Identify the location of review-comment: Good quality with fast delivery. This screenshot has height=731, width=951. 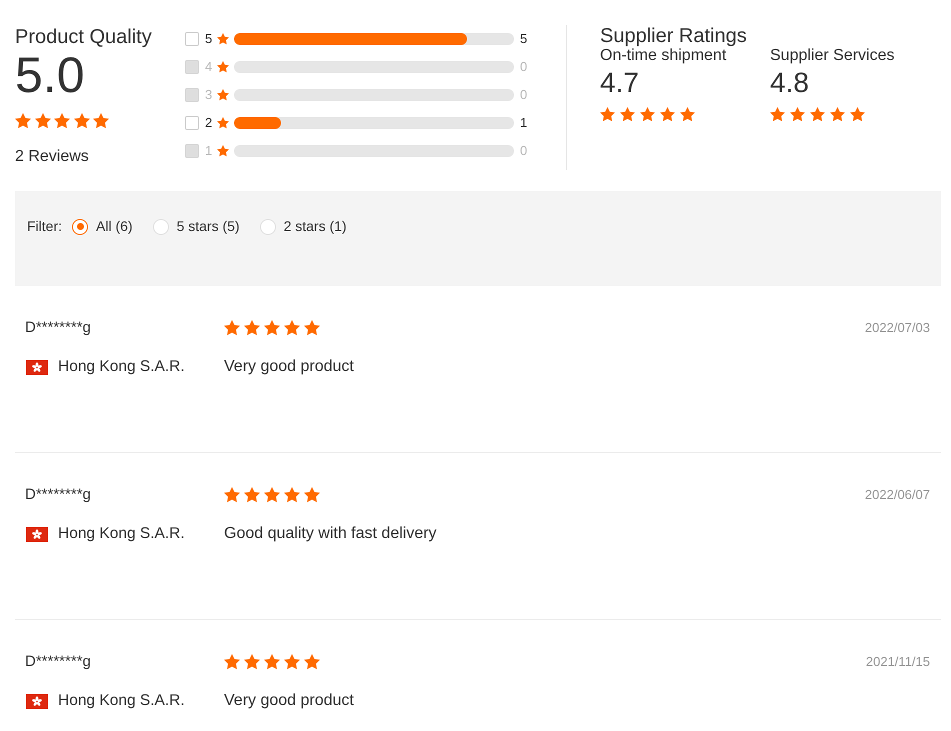
(330, 534).